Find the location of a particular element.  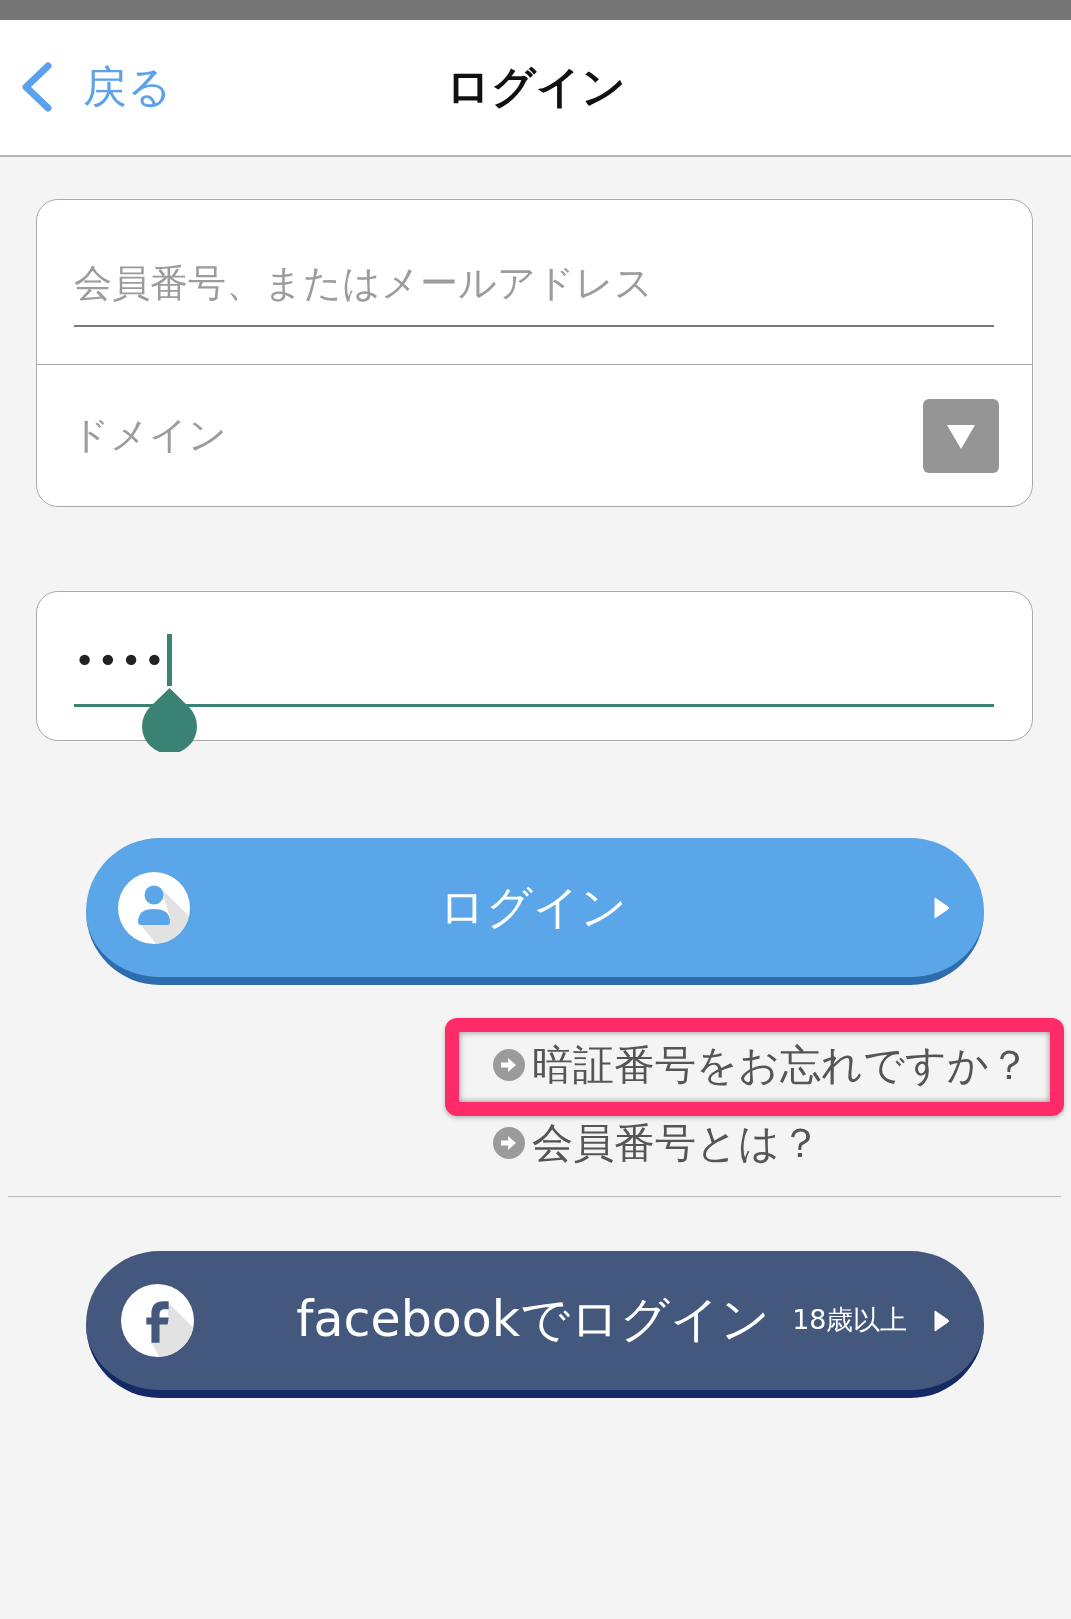

age-note: 18歳以上 is located at coordinates (850, 1320).